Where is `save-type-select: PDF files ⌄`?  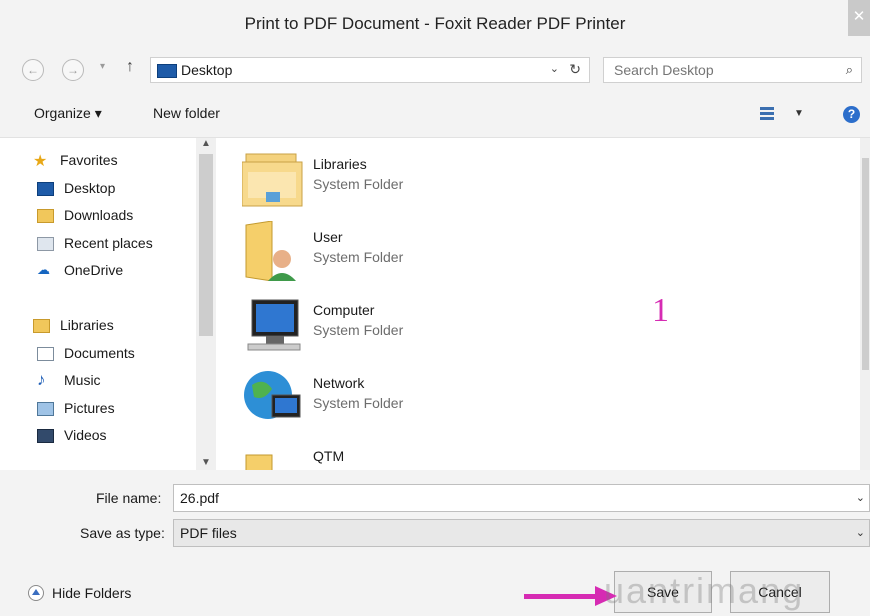
save-type-select: PDF files ⌄ is located at coordinates (521, 533).